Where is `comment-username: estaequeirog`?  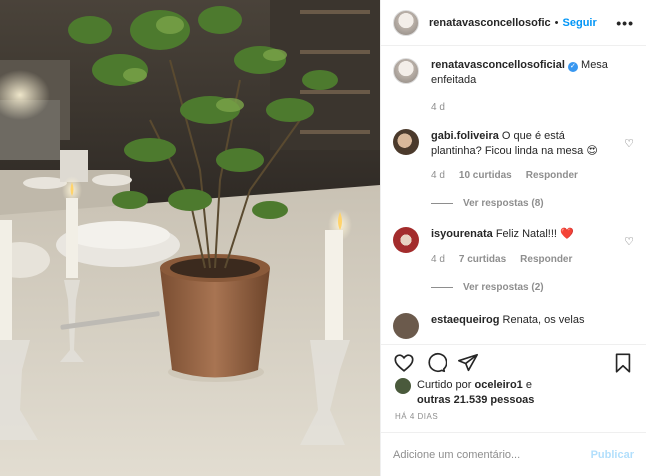
comment-username: estaequeirog is located at coordinates (465, 320).